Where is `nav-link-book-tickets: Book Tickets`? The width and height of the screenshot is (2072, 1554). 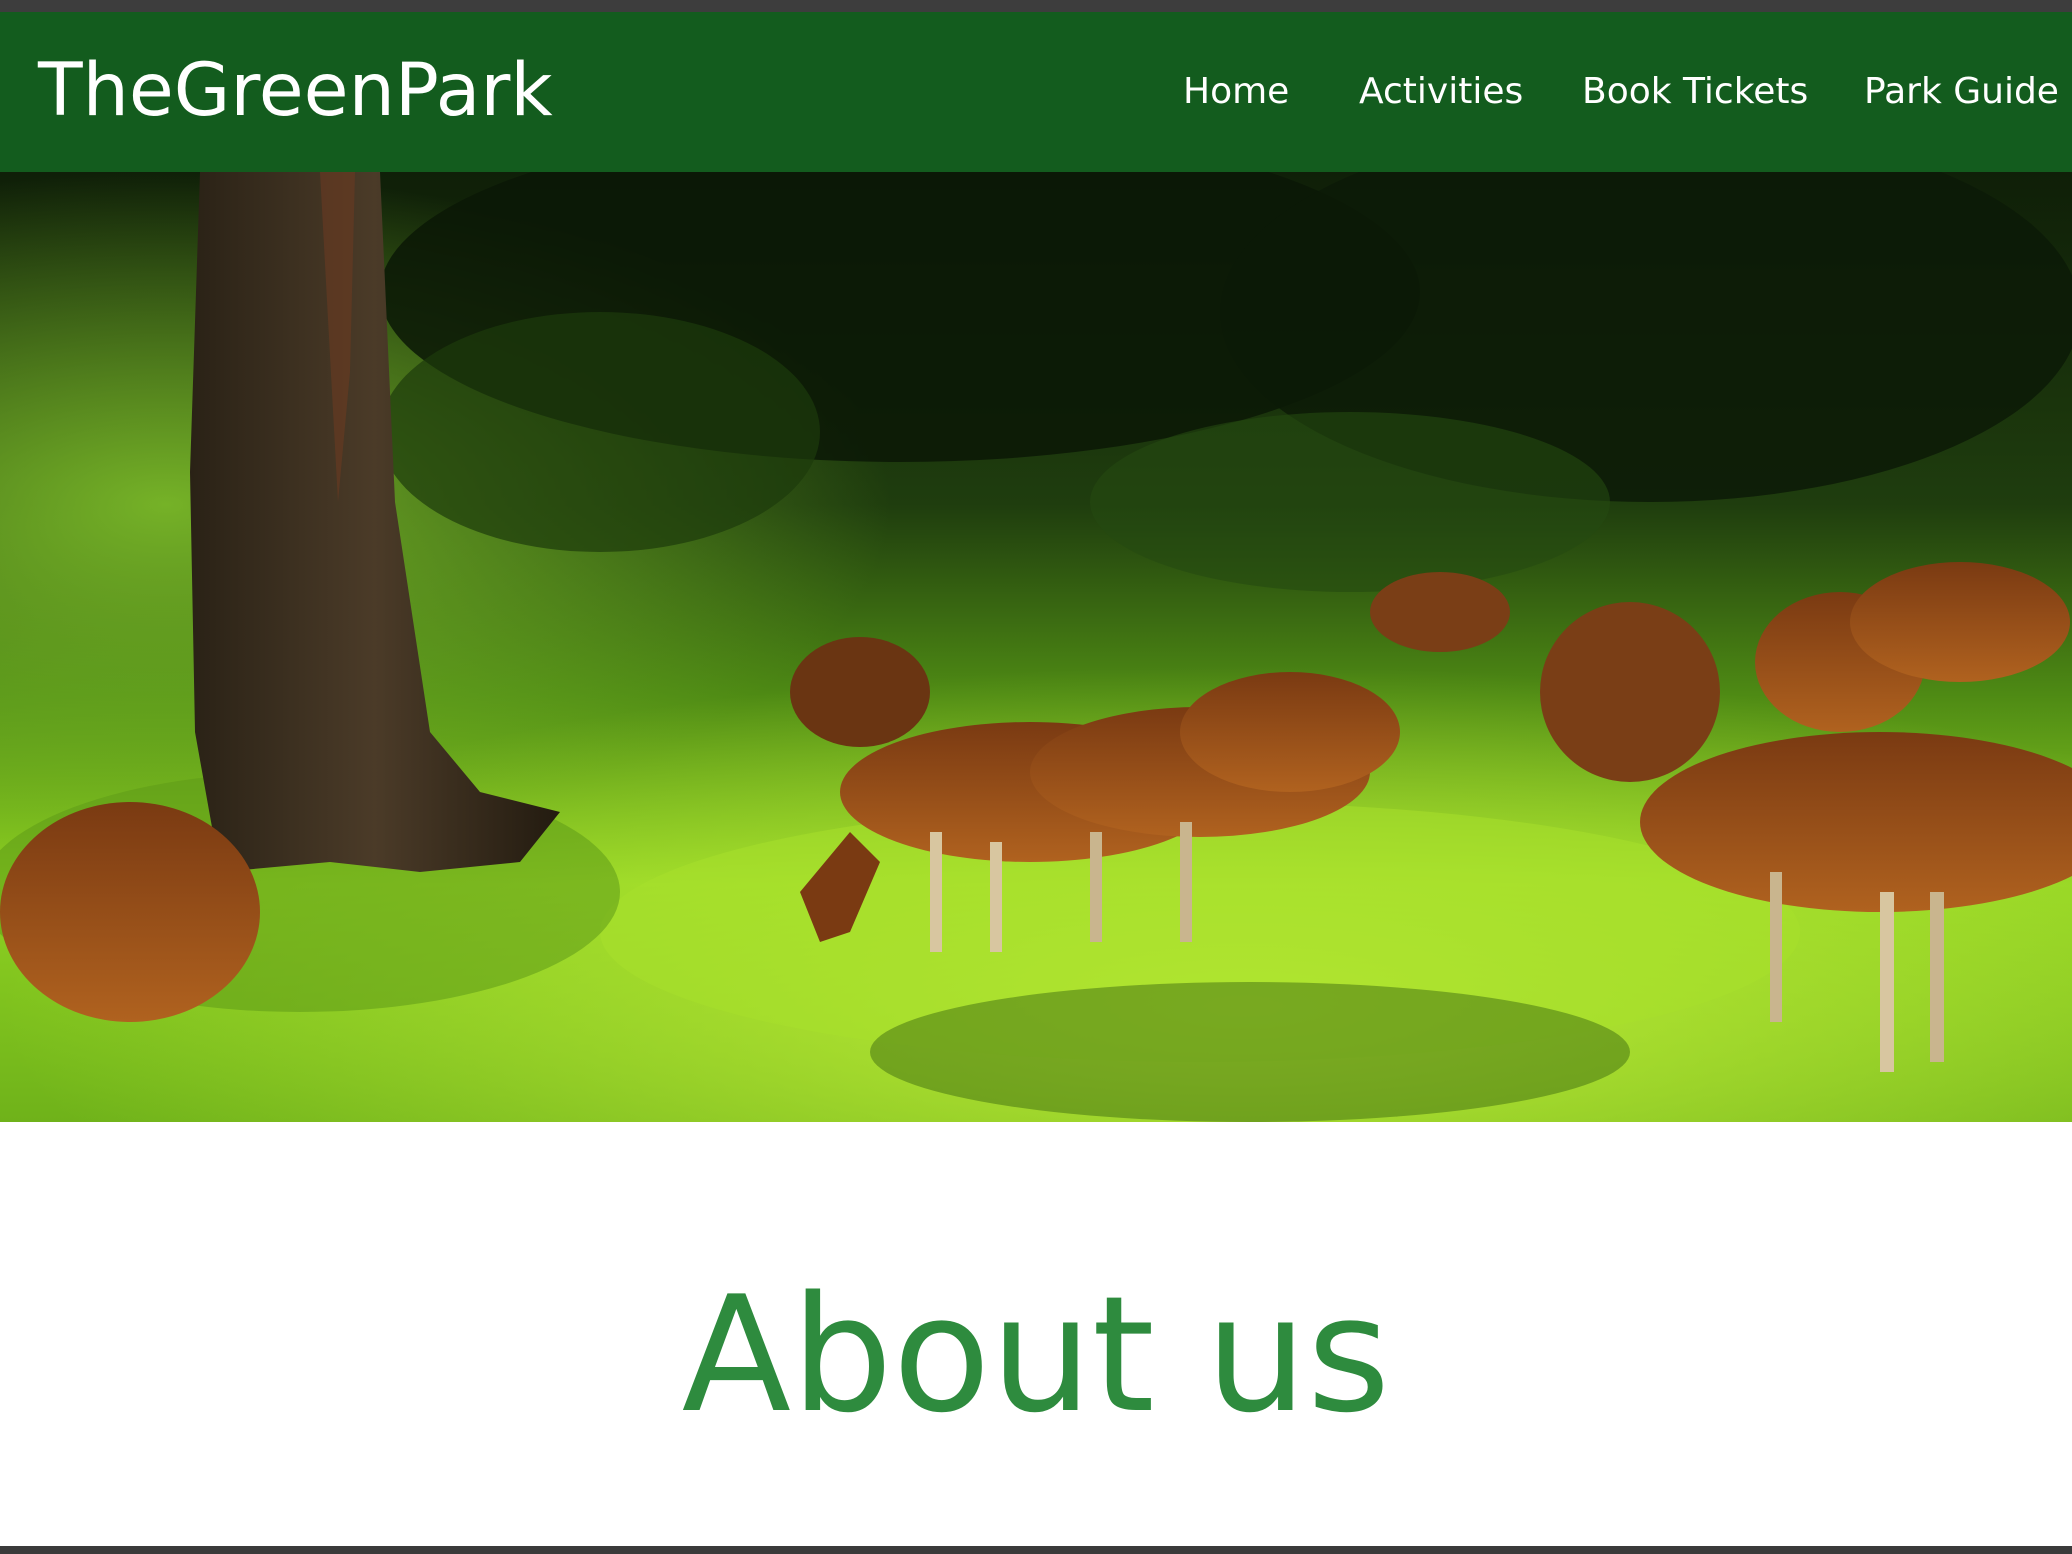
nav-link-book-tickets: Book Tickets is located at coordinates (1695, 92).